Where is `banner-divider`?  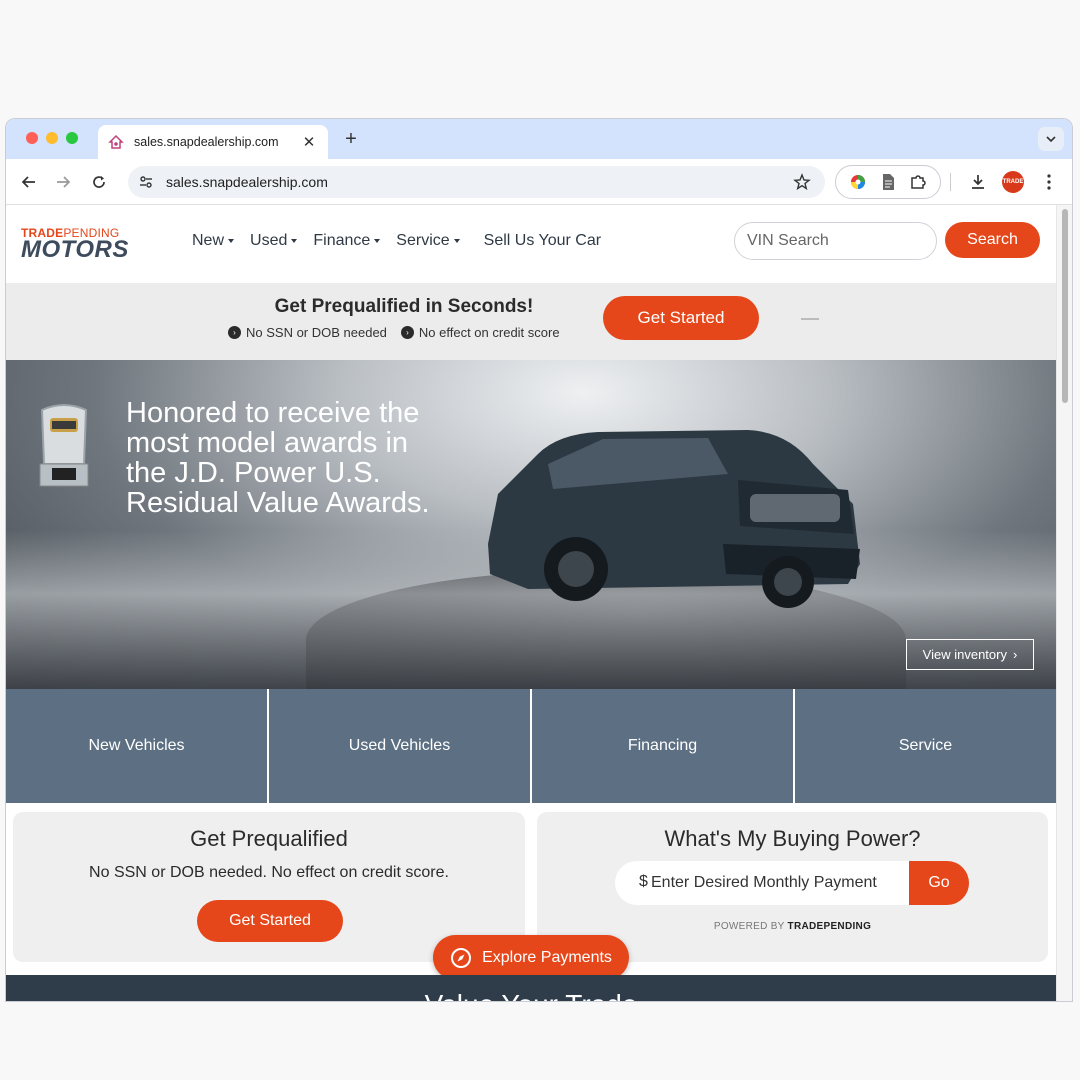
banner-divider is located at coordinates (810, 319).